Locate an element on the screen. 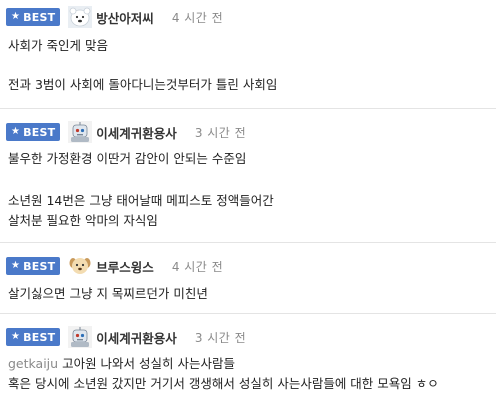  nickname: 브루스윙스 is located at coordinates (125, 266).